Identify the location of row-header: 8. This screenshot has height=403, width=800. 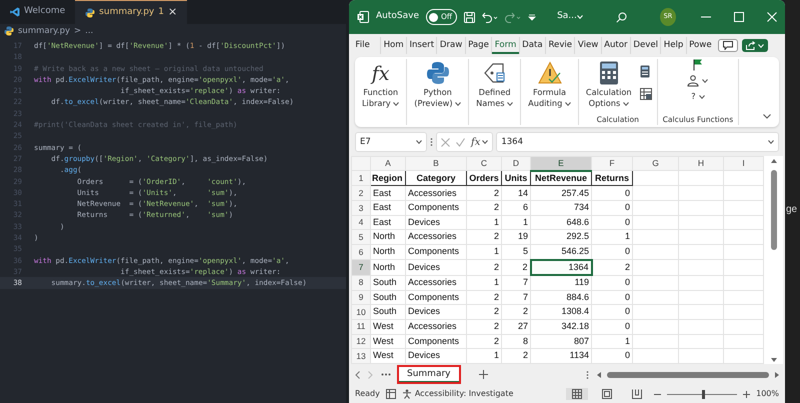
(361, 282).